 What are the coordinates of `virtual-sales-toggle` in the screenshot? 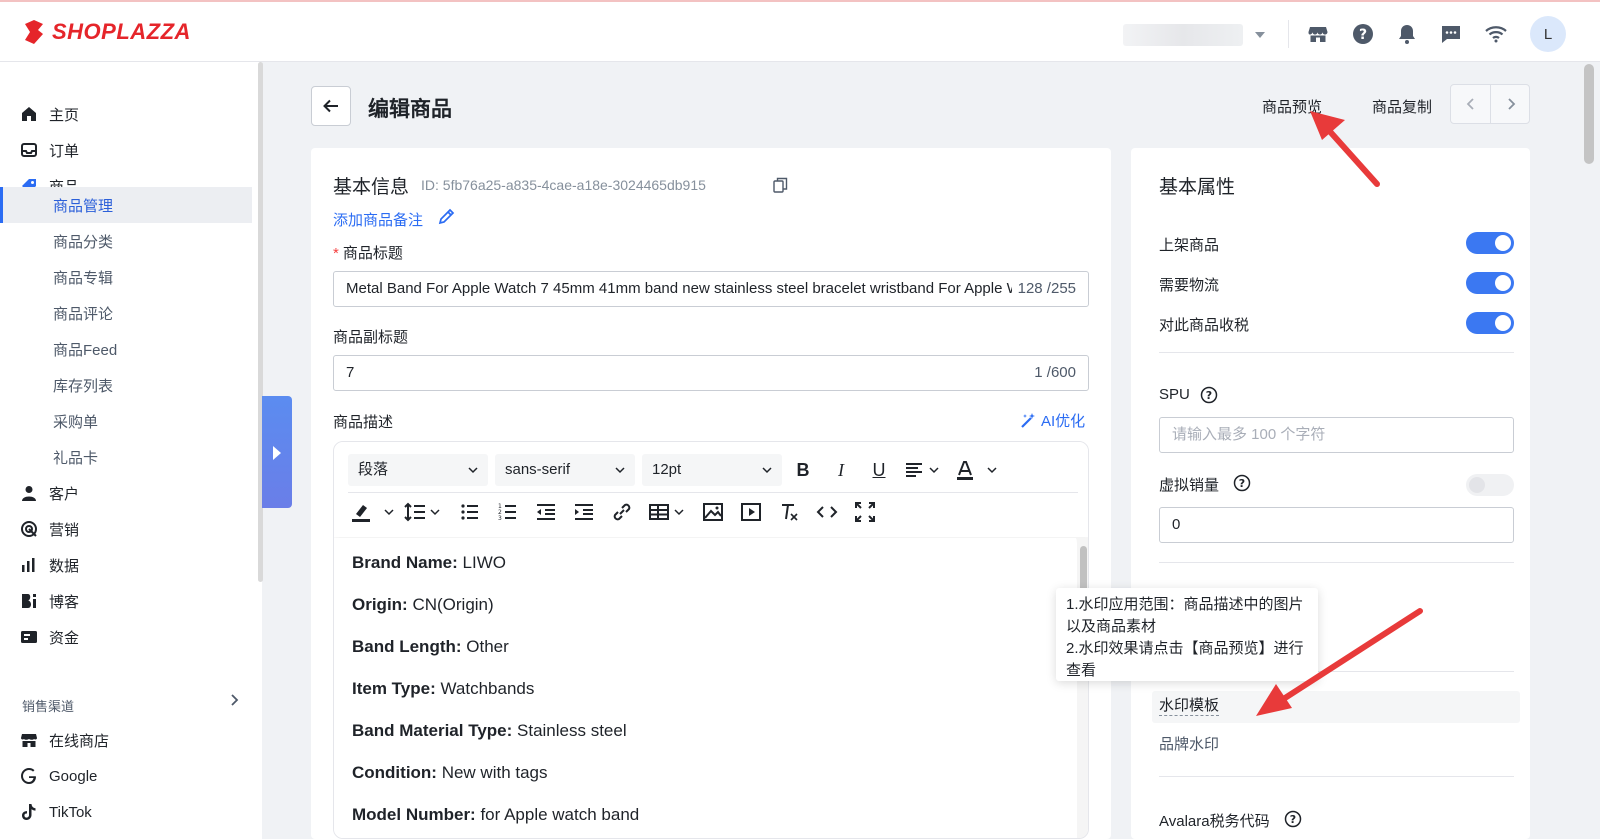 It's located at (1490, 485).